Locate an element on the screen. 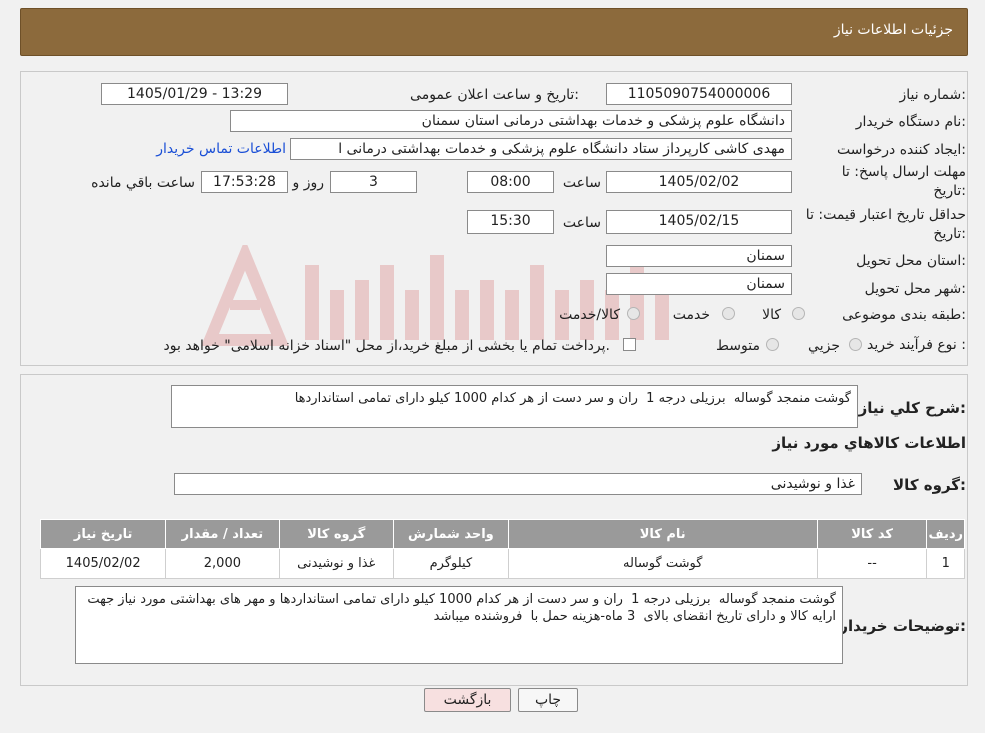 This screenshot has height=733, width=985. cell-date: 1405/02/02 is located at coordinates (103, 563).